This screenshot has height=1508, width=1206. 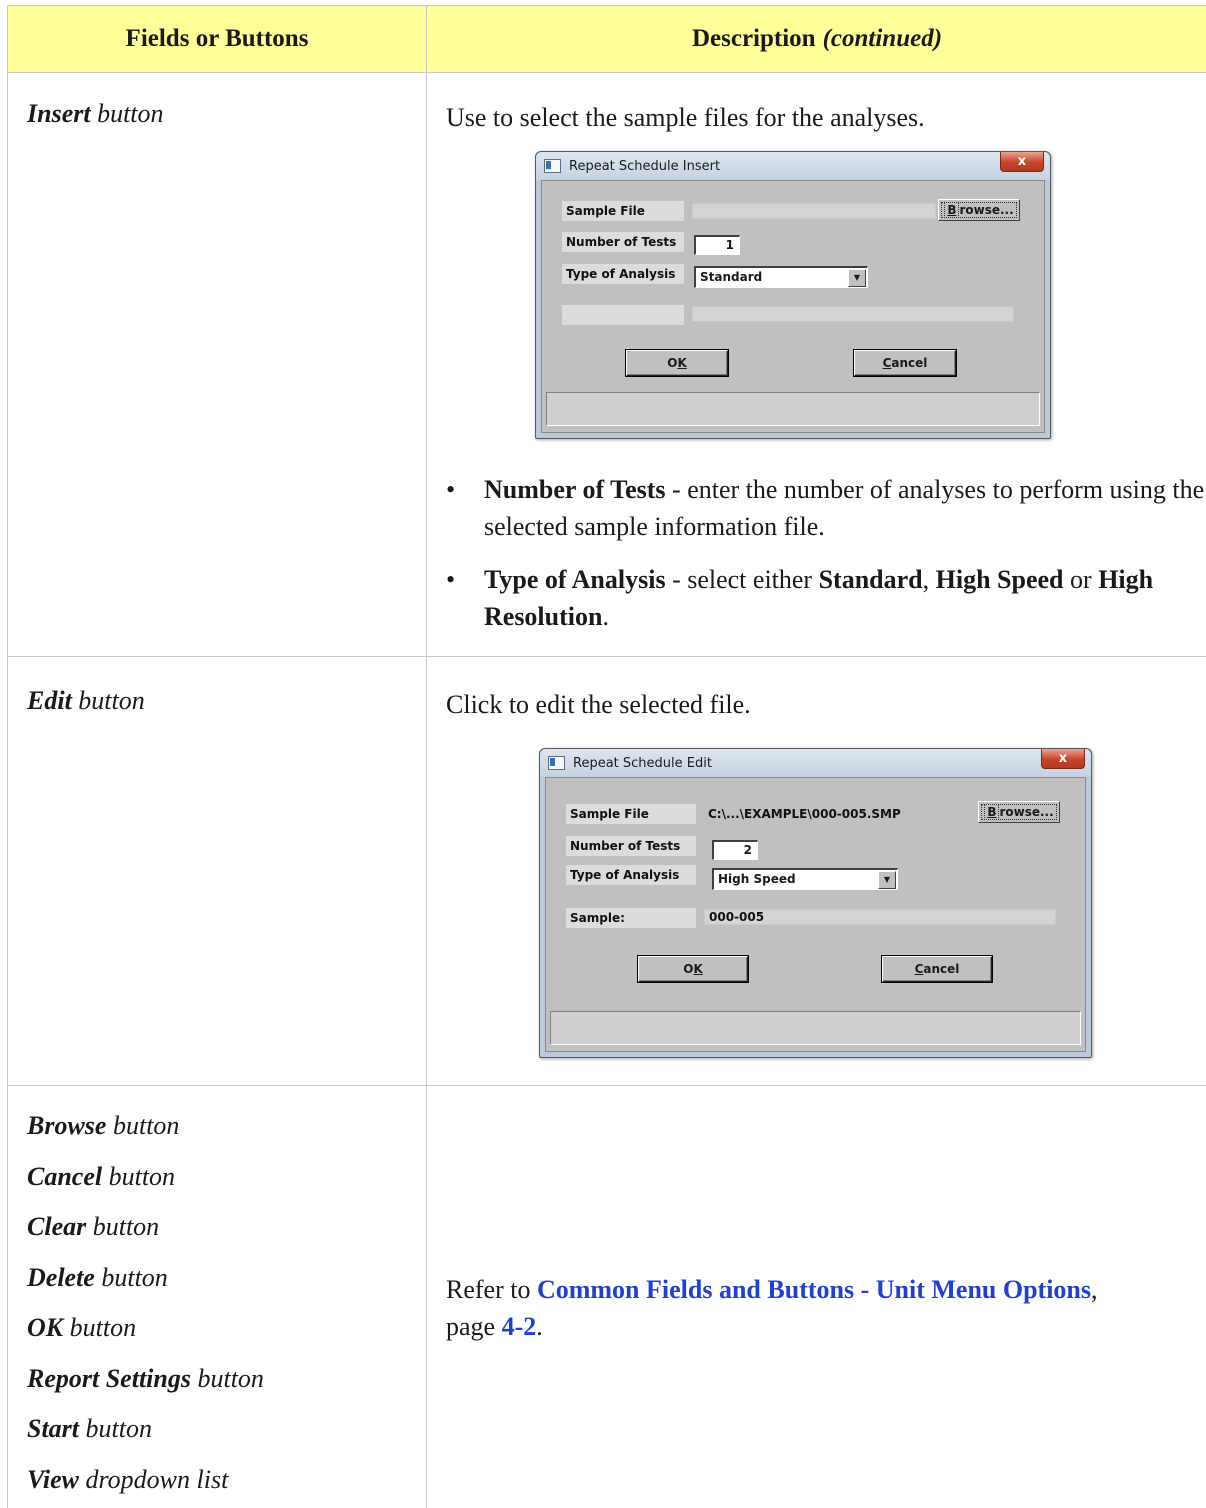 I want to click on header-right-text: Description, so click(x=753, y=38).